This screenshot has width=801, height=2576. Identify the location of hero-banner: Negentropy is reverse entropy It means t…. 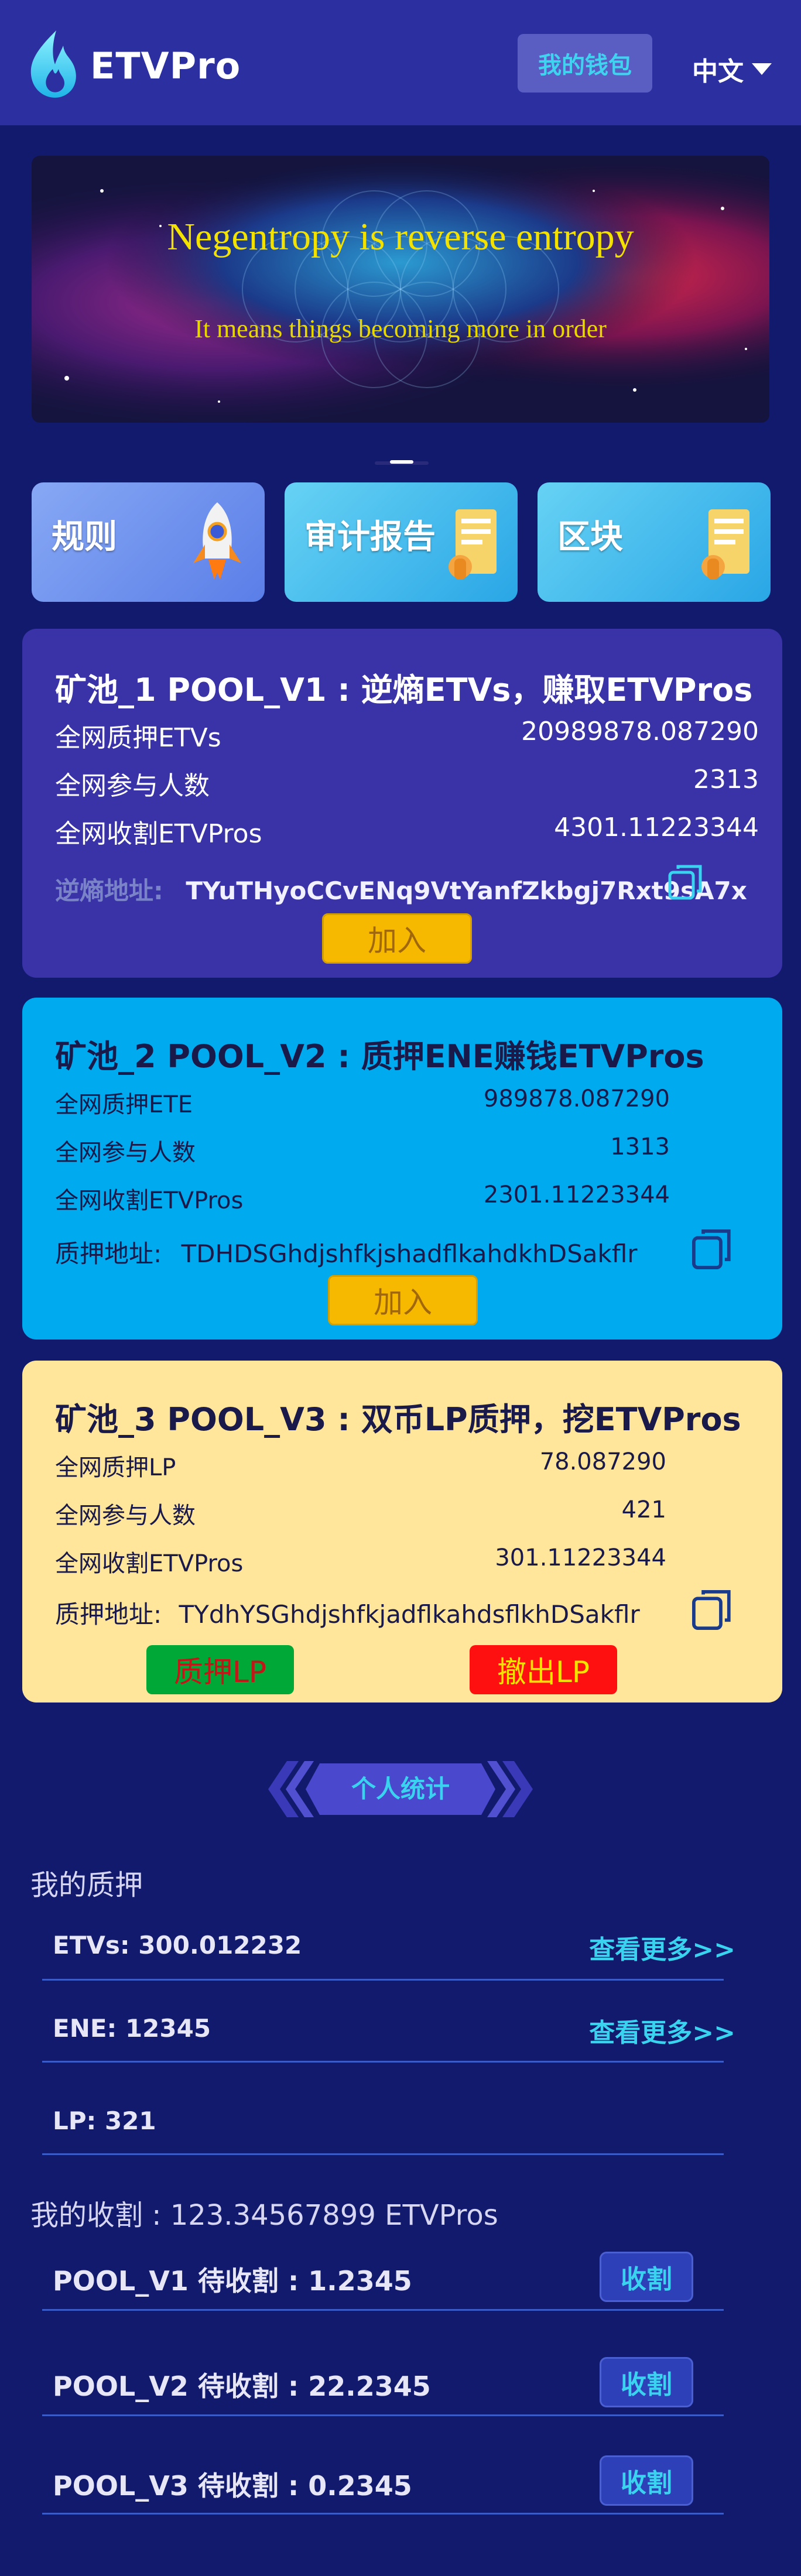
(400, 289).